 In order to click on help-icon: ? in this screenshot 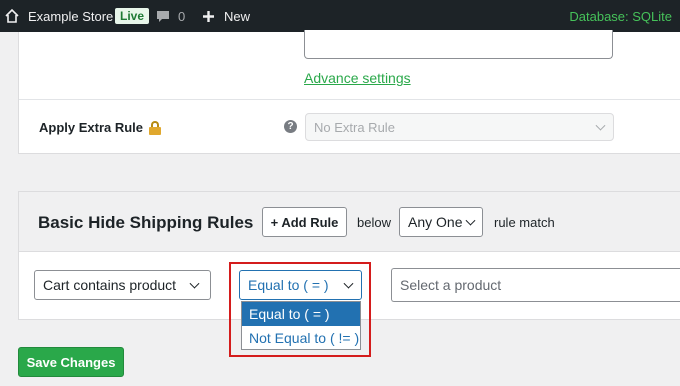, I will do `click(290, 126)`.